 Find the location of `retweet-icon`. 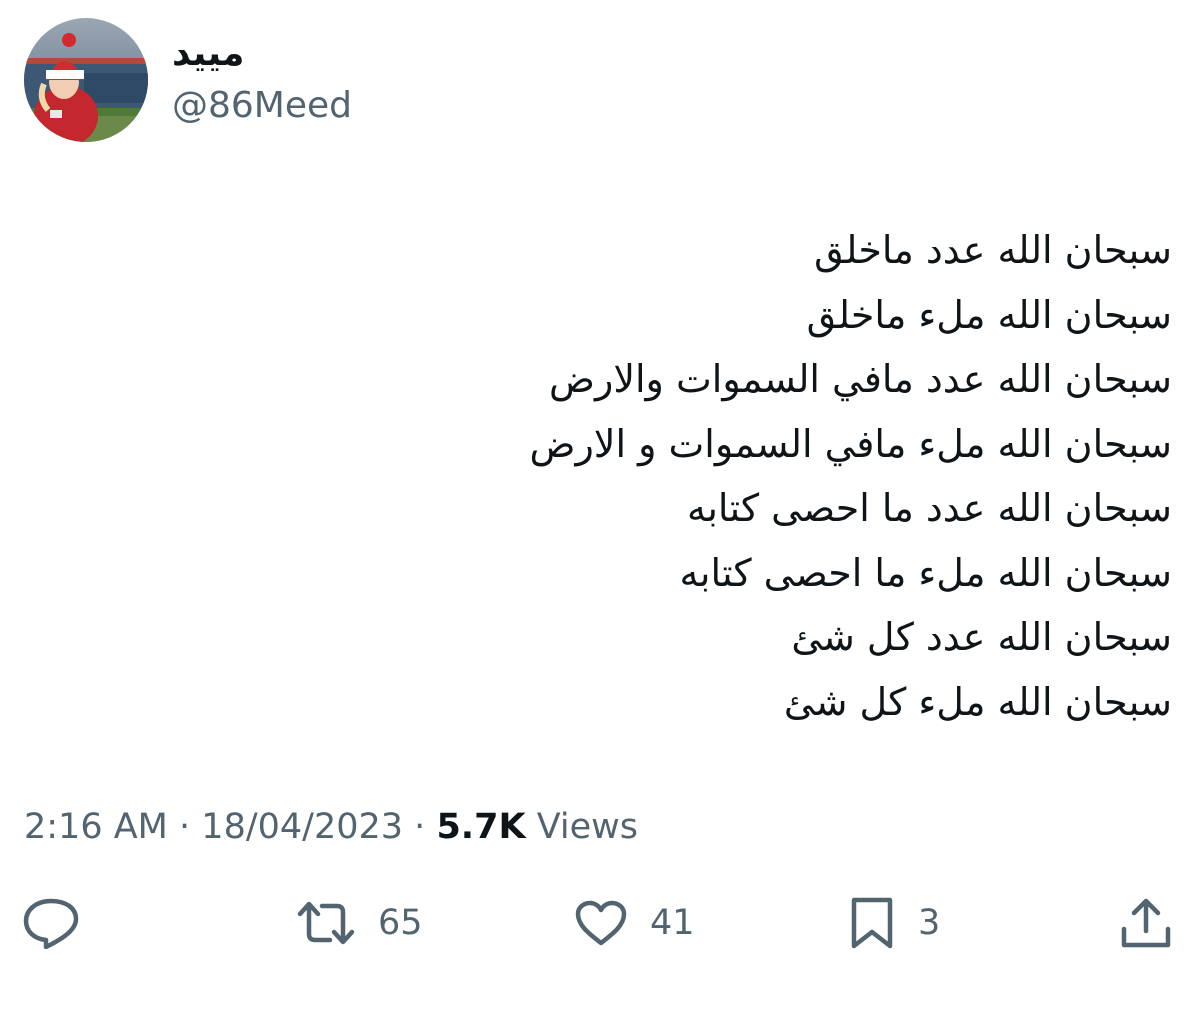

retweet-icon is located at coordinates (326, 923).